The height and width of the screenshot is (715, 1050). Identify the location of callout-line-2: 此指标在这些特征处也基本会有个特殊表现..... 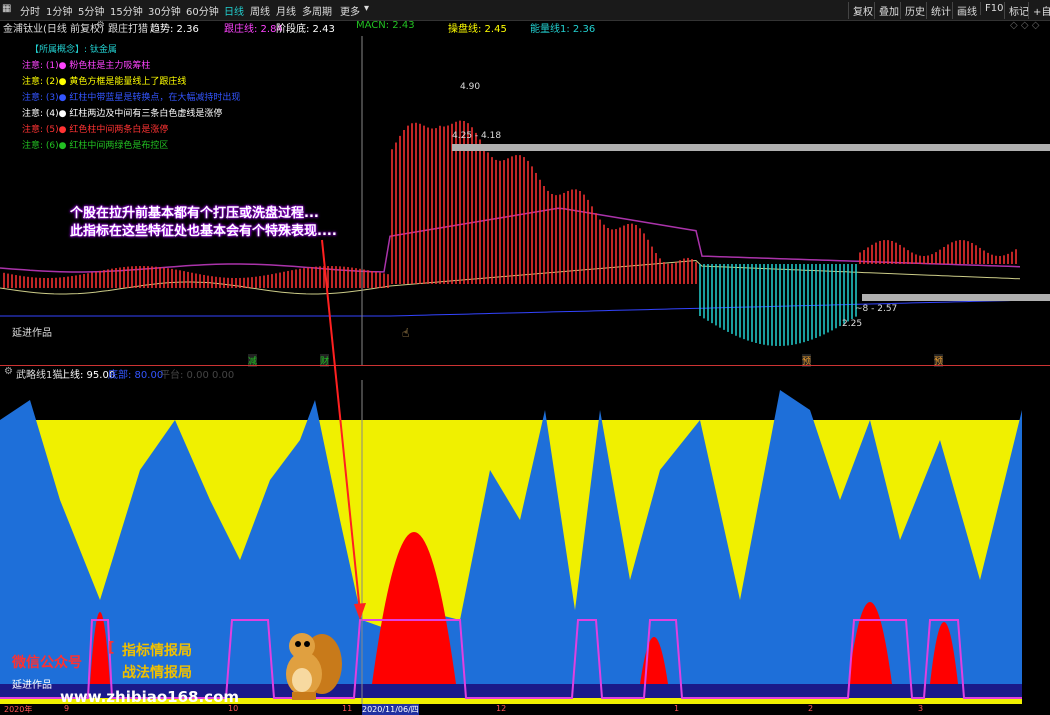
(203, 231).